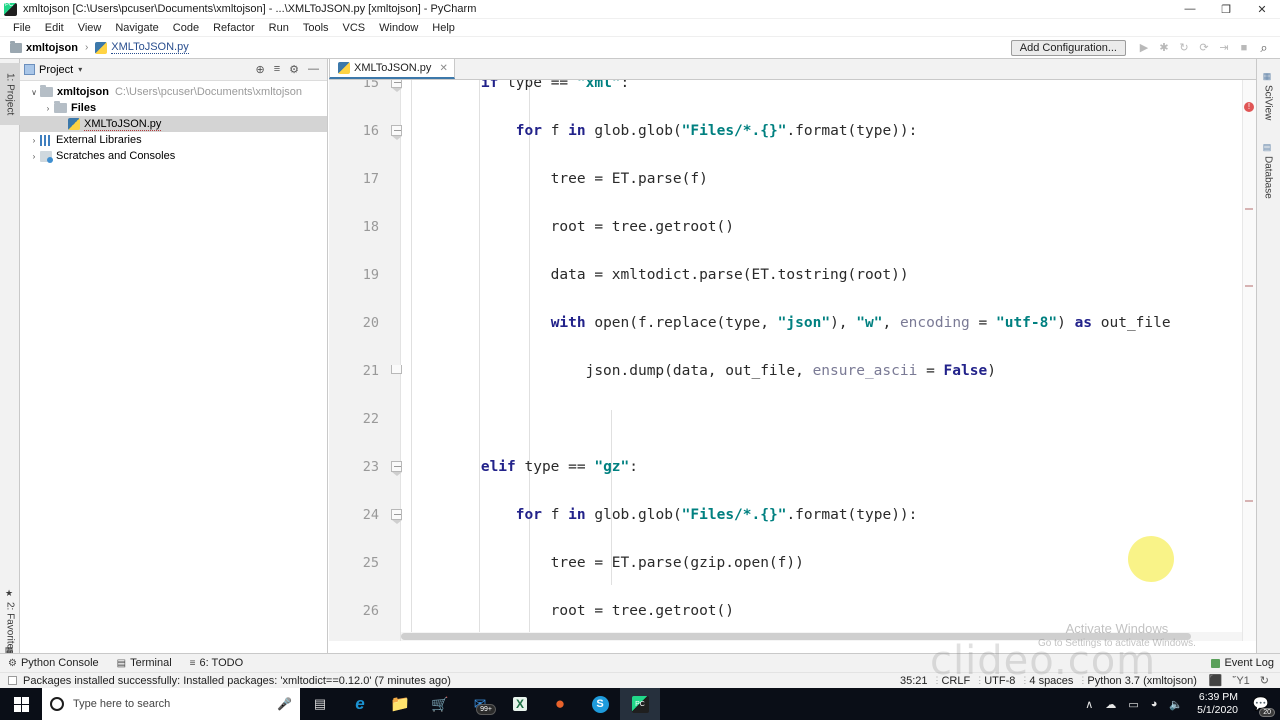  I want to click on menu-run: Run, so click(279, 28).